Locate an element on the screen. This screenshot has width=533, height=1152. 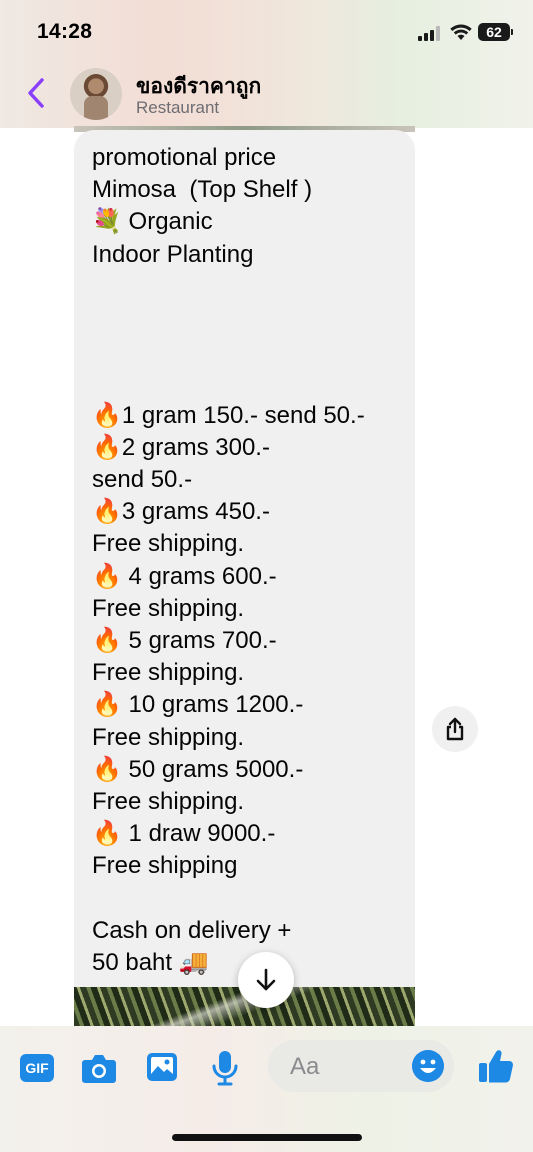
message-composer: GIF Aa is located at coordinates (266, 1089).